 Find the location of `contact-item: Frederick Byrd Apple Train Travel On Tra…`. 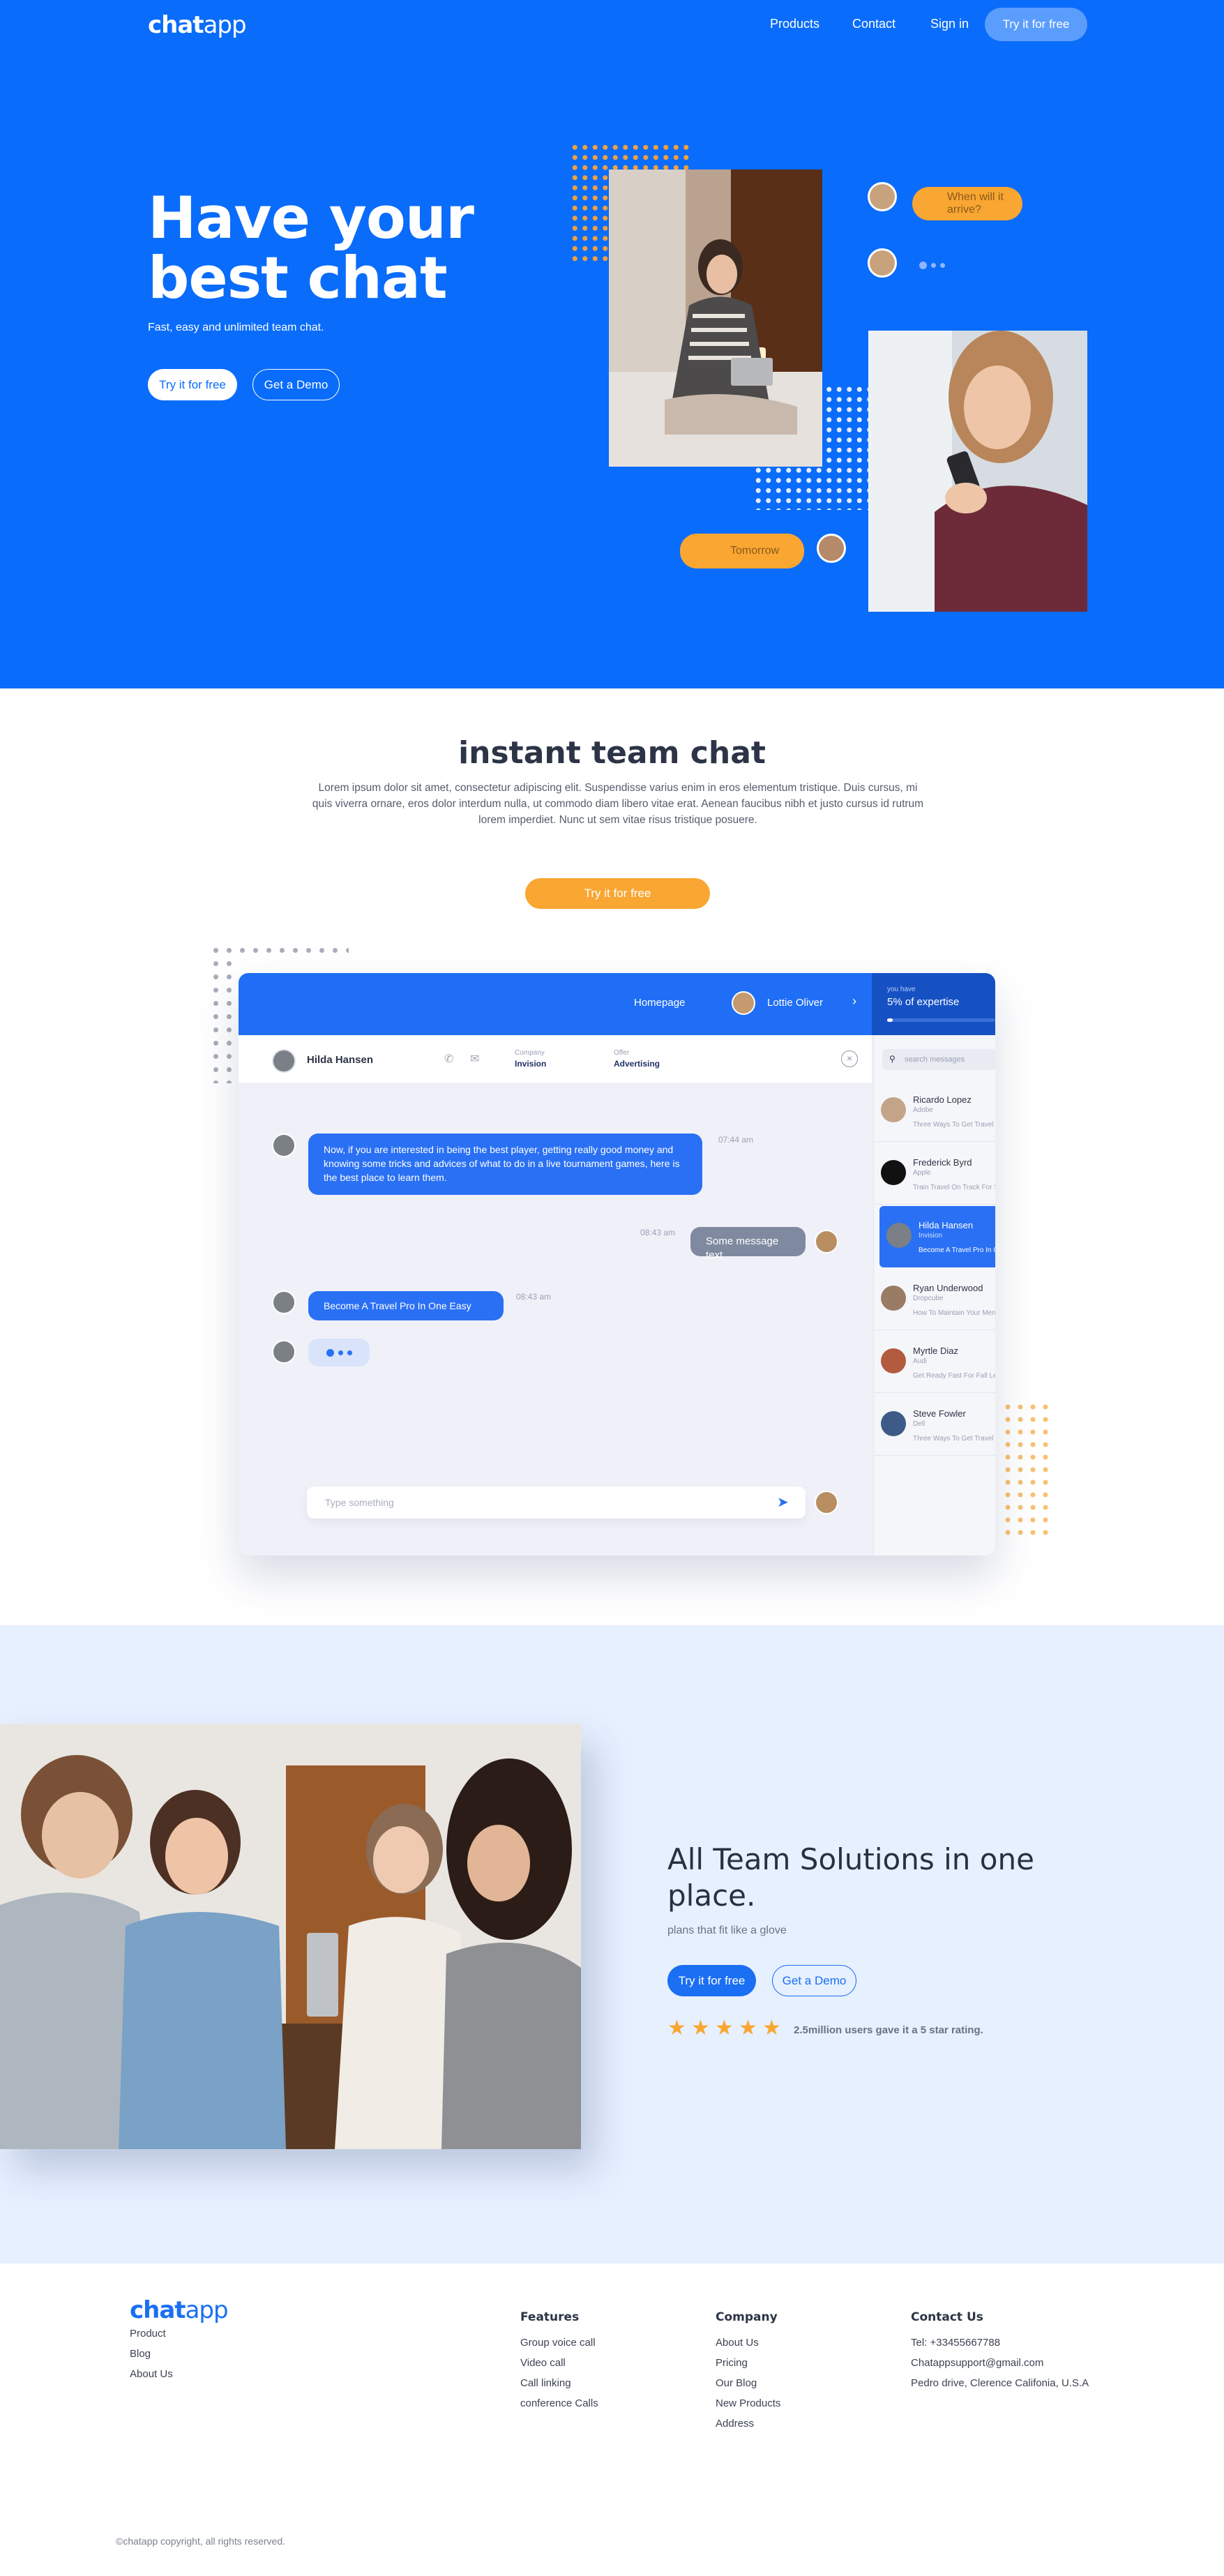

contact-item: Frederick Byrd Apple Train Travel On Tra… is located at coordinates (934, 1174).